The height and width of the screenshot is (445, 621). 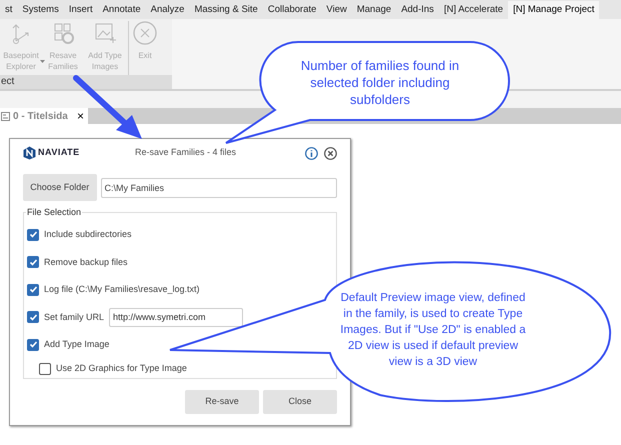 I want to click on close-circle-icon, so click(x=145, y=33).